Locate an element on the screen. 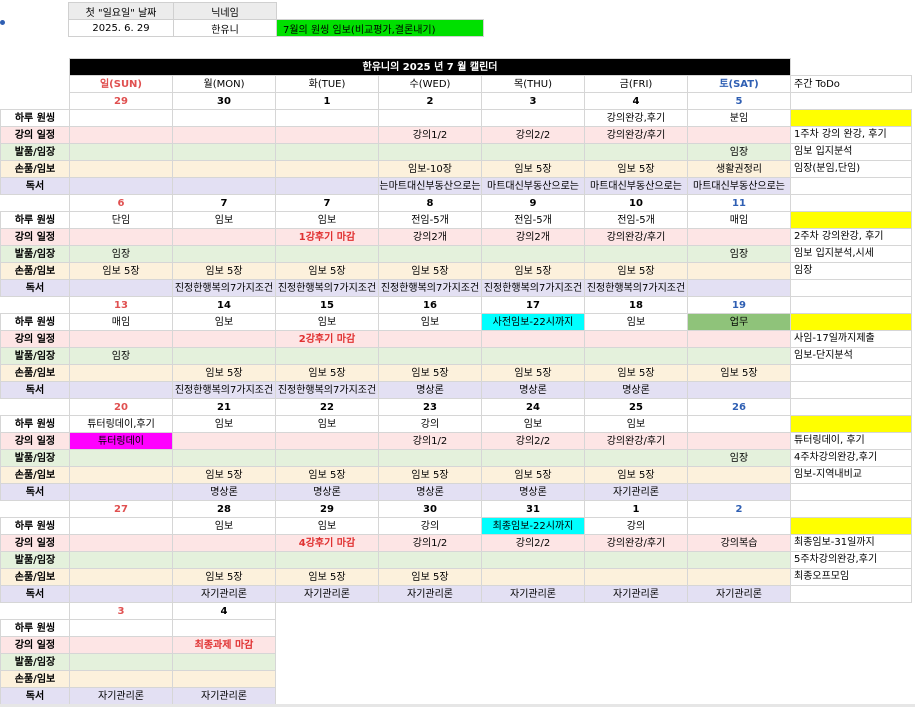 Image resolution: width=915 pixels, height=707 pixels. date-cell: 2 is located at coordinates (739, 509).